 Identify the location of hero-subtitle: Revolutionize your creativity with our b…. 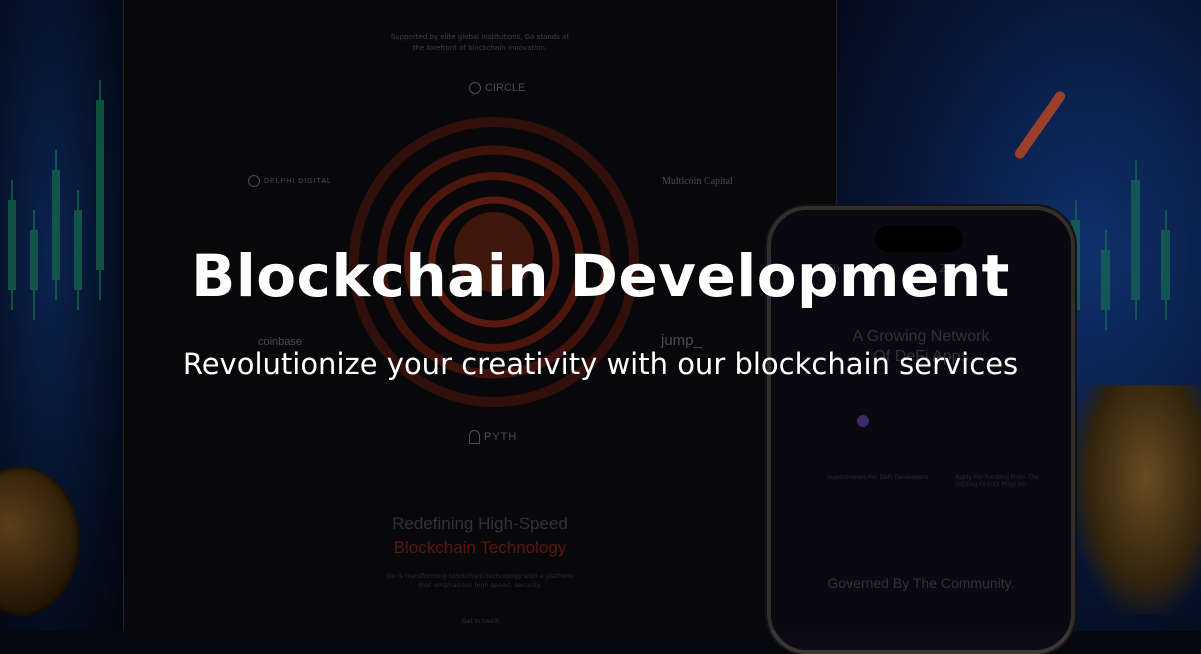
(600, 364).